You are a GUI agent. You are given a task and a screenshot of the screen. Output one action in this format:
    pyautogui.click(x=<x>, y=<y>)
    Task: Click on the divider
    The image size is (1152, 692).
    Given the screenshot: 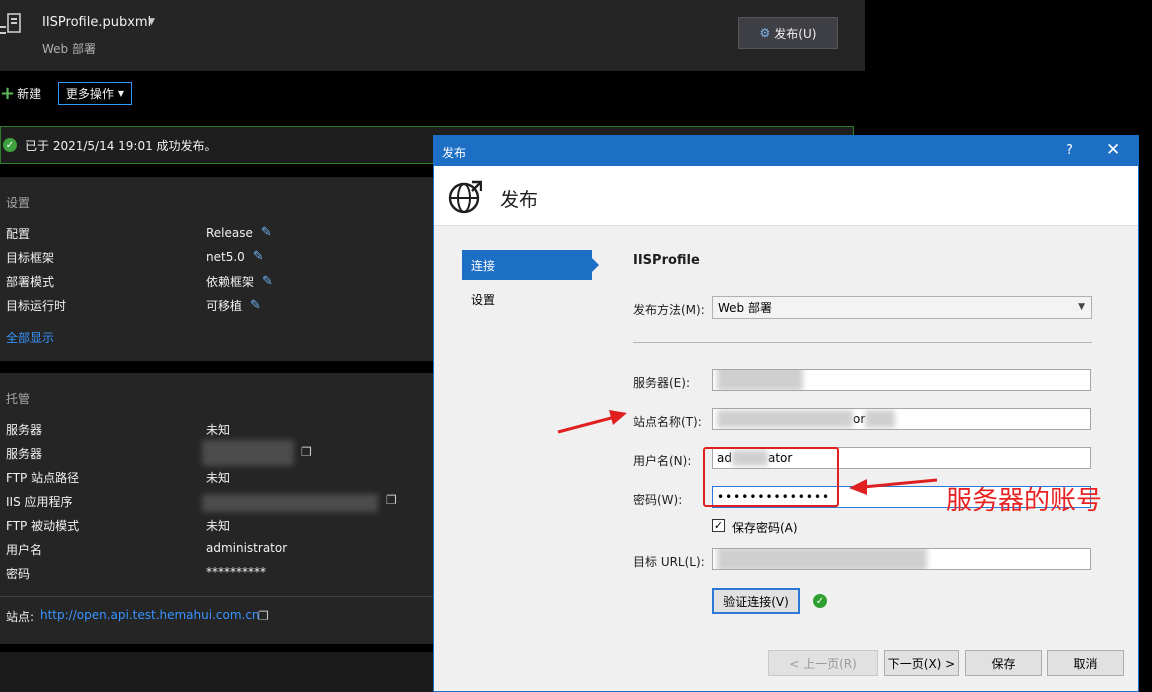 What is the action you would take?
    pyautogui.click(x=217, y=596)
    